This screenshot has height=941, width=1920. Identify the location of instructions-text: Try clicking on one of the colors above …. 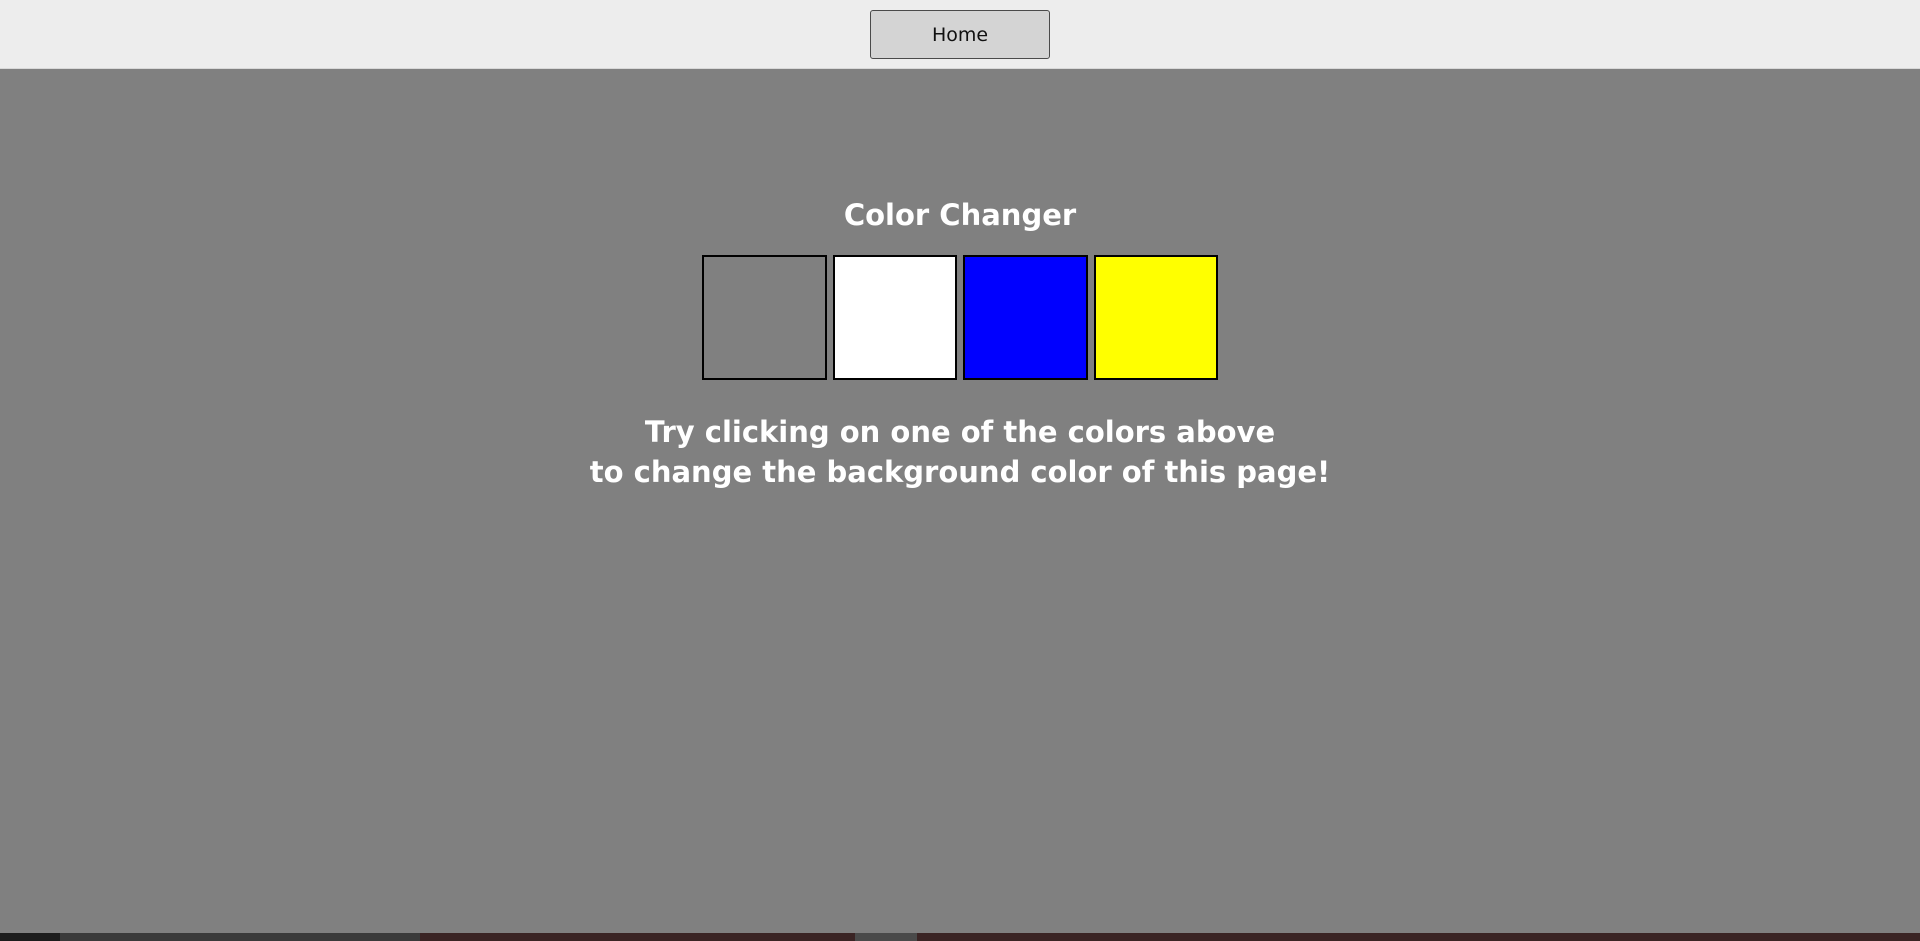
(960, 452).